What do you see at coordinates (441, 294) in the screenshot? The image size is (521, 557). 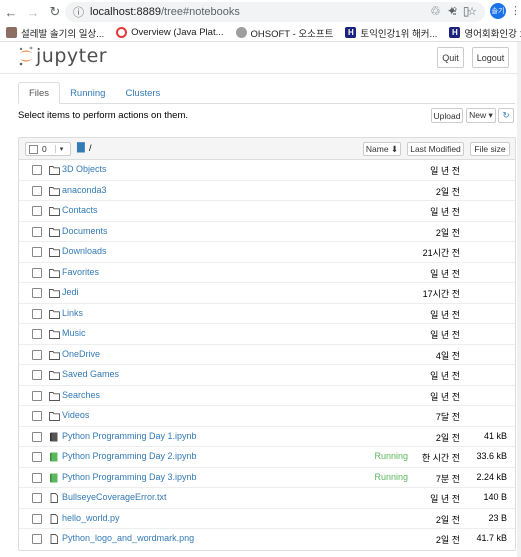 I see `item-modified: 17시간 전` at bounding box center [441, 294].